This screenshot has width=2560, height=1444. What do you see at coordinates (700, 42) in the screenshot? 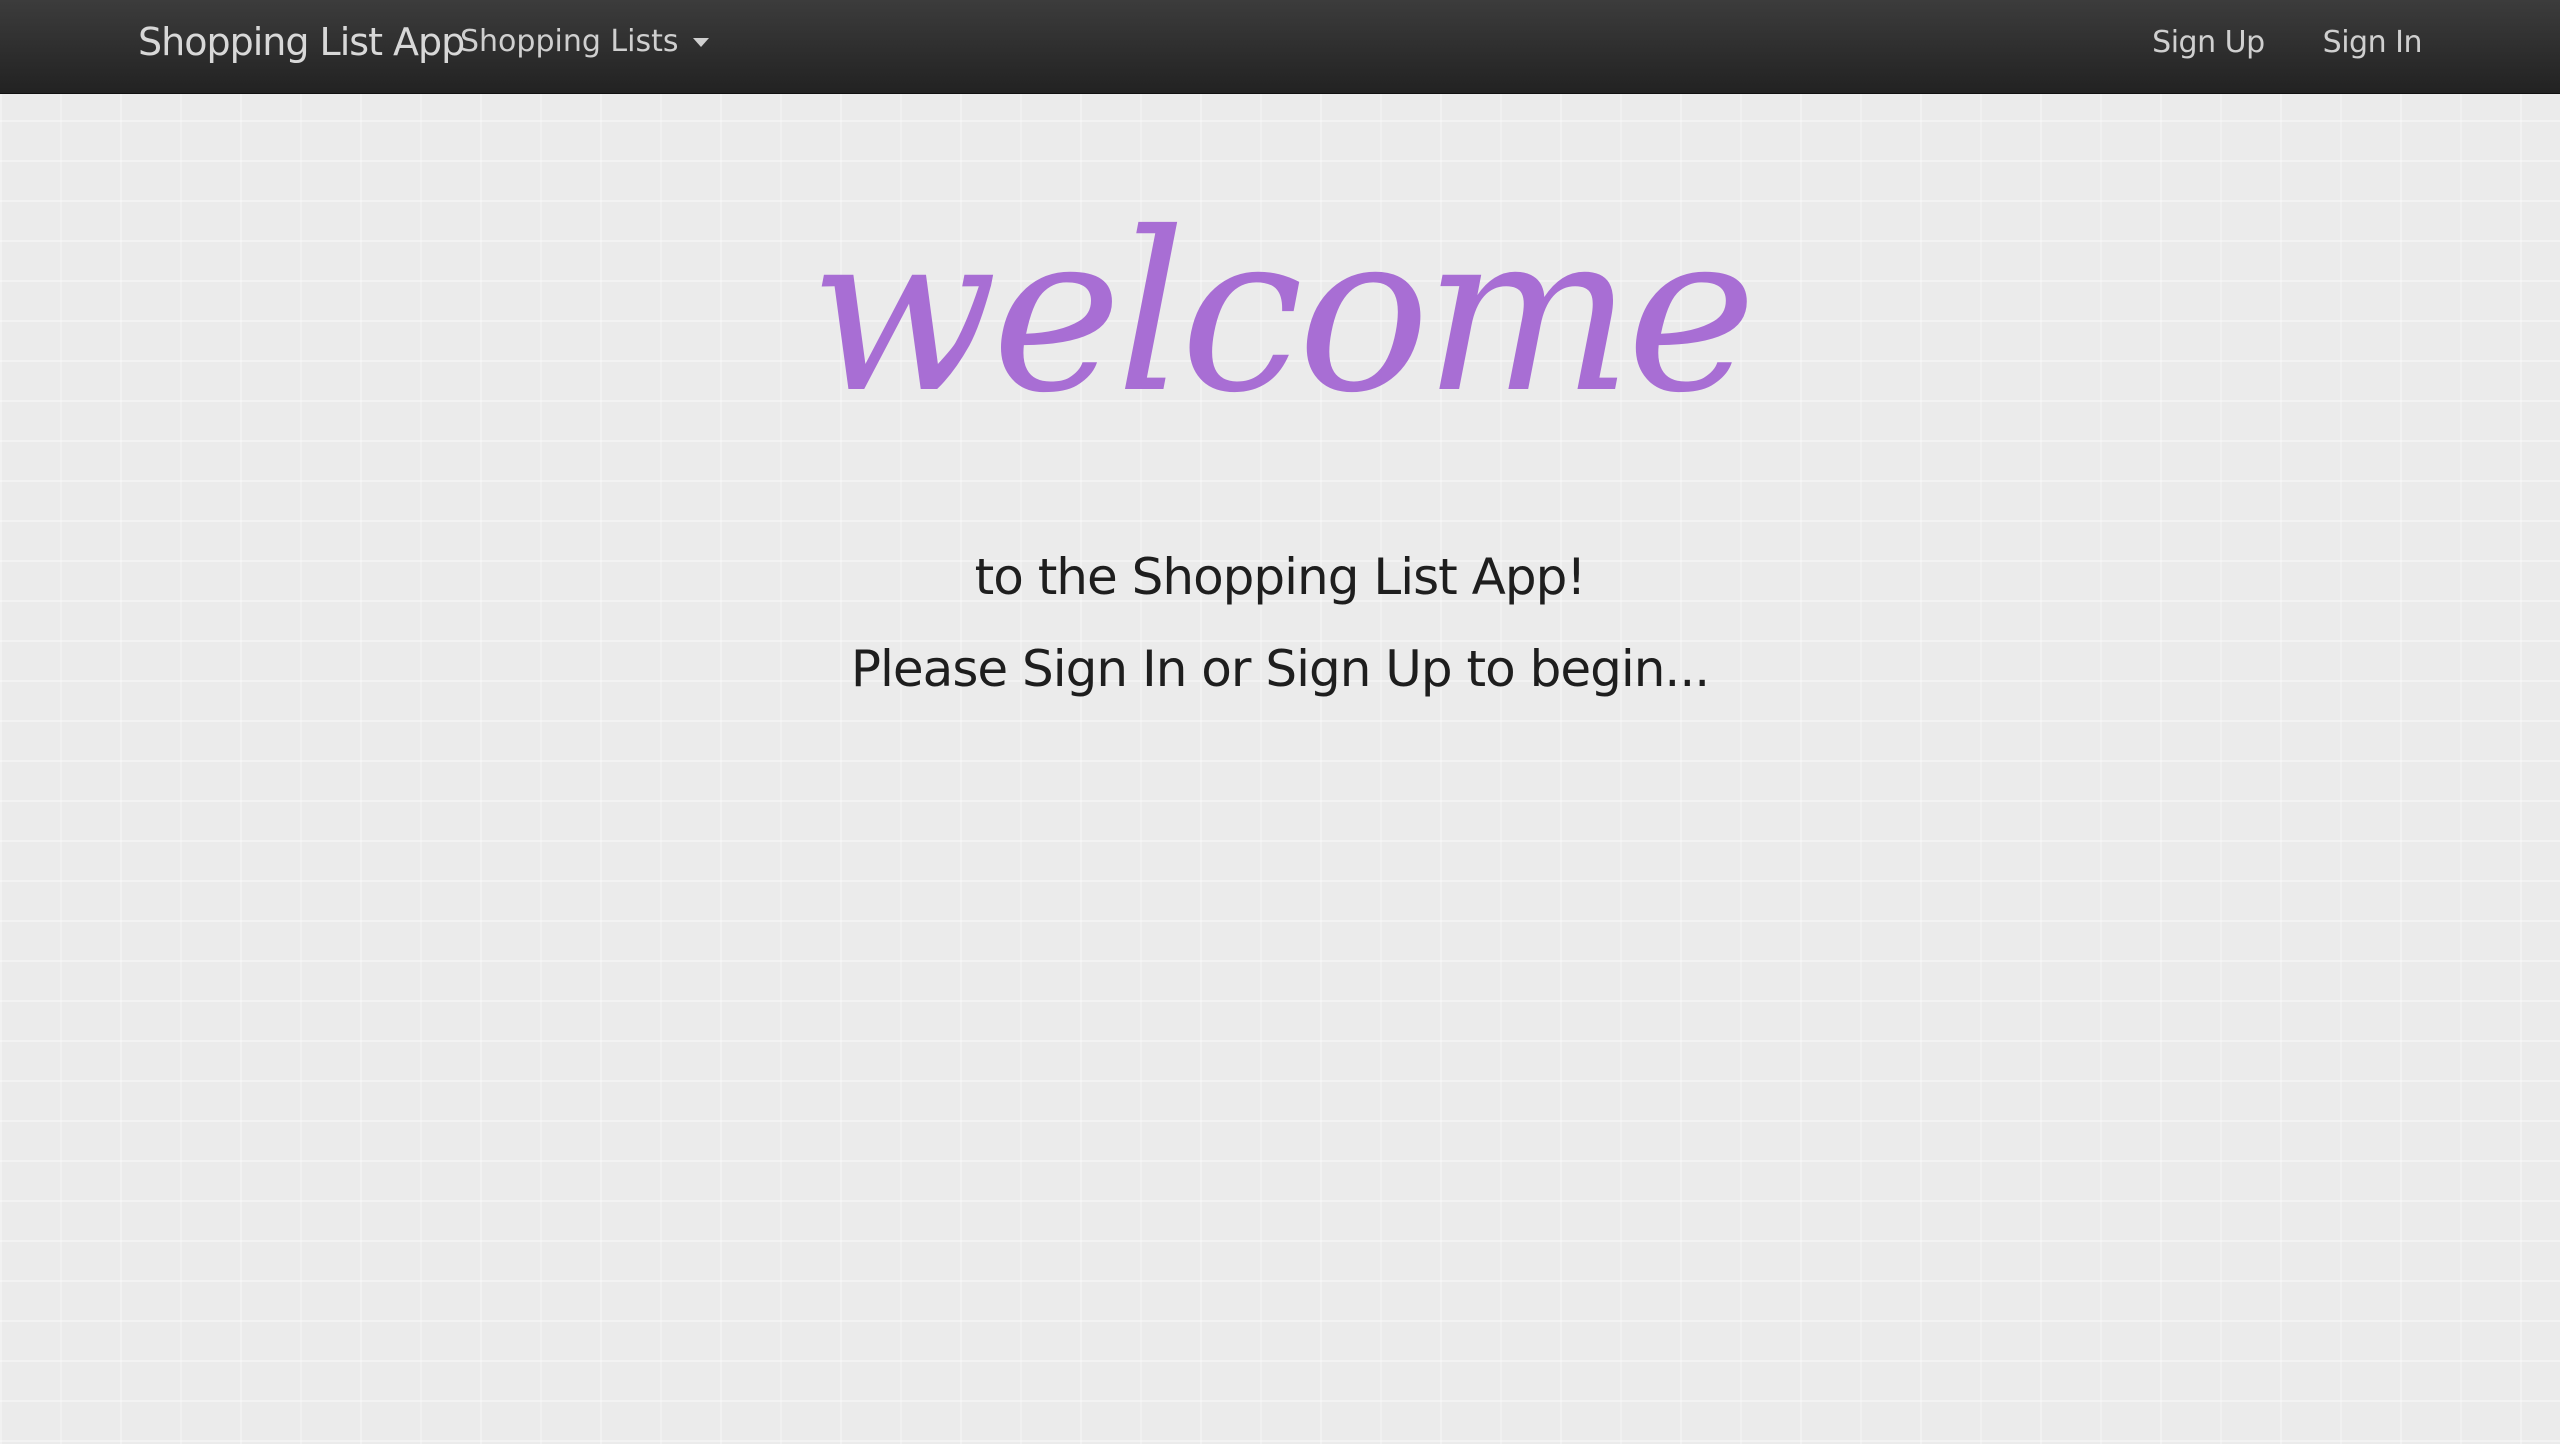
I see `caret-down-icon` at bounding box center [700, 42].